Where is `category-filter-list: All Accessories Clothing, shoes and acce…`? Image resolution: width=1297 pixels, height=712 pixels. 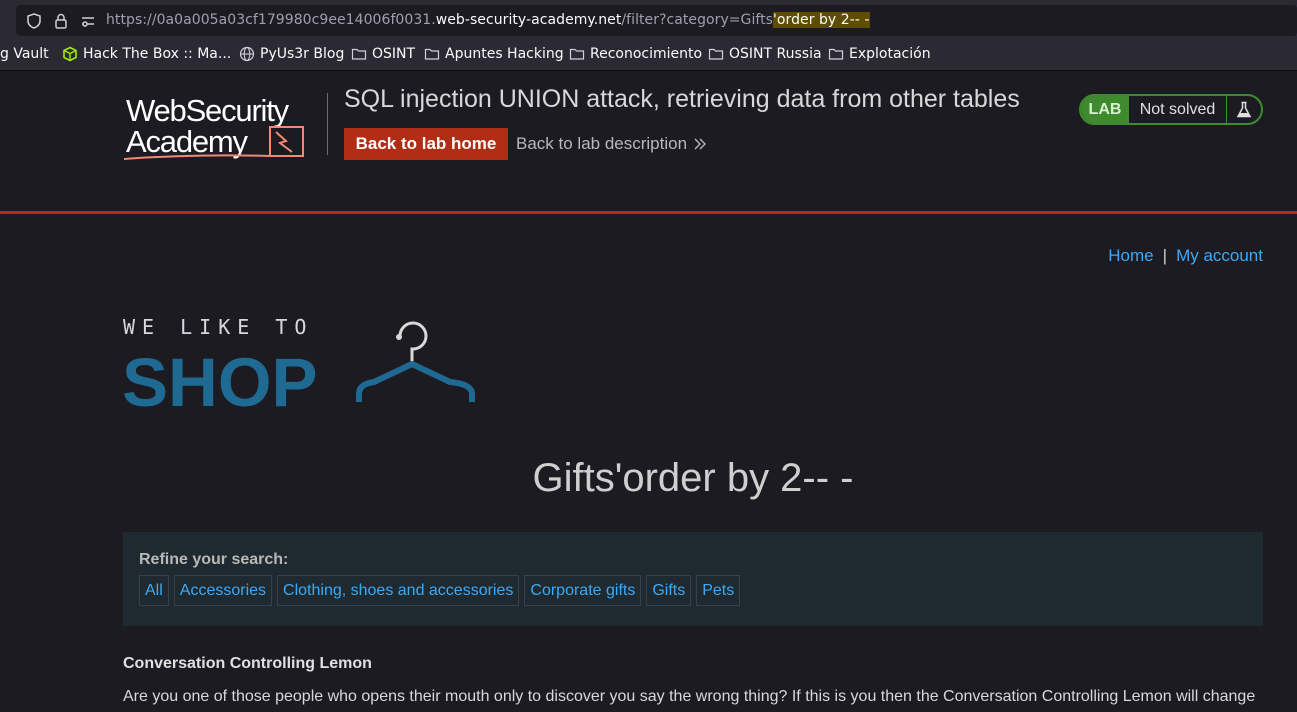
category-filter-list: All Accessories Clothing, shoes and acce… is located at coordinates (440, 590).